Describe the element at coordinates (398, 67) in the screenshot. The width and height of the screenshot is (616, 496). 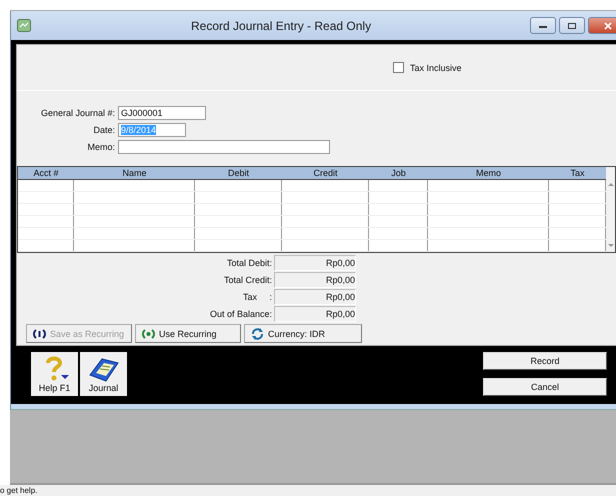
I see `checkbox-square` at that location.